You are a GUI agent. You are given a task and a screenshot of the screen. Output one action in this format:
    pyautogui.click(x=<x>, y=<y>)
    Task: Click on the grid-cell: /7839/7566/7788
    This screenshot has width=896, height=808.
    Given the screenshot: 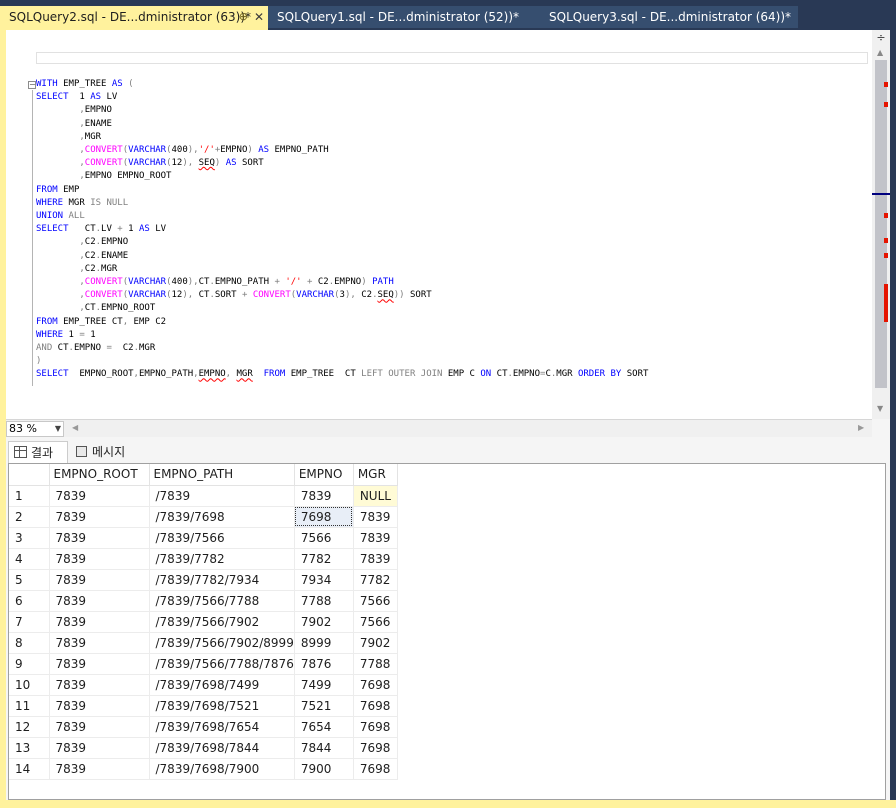 What is the action you would take?
    pyautogui.click(x=222, y=601)
    